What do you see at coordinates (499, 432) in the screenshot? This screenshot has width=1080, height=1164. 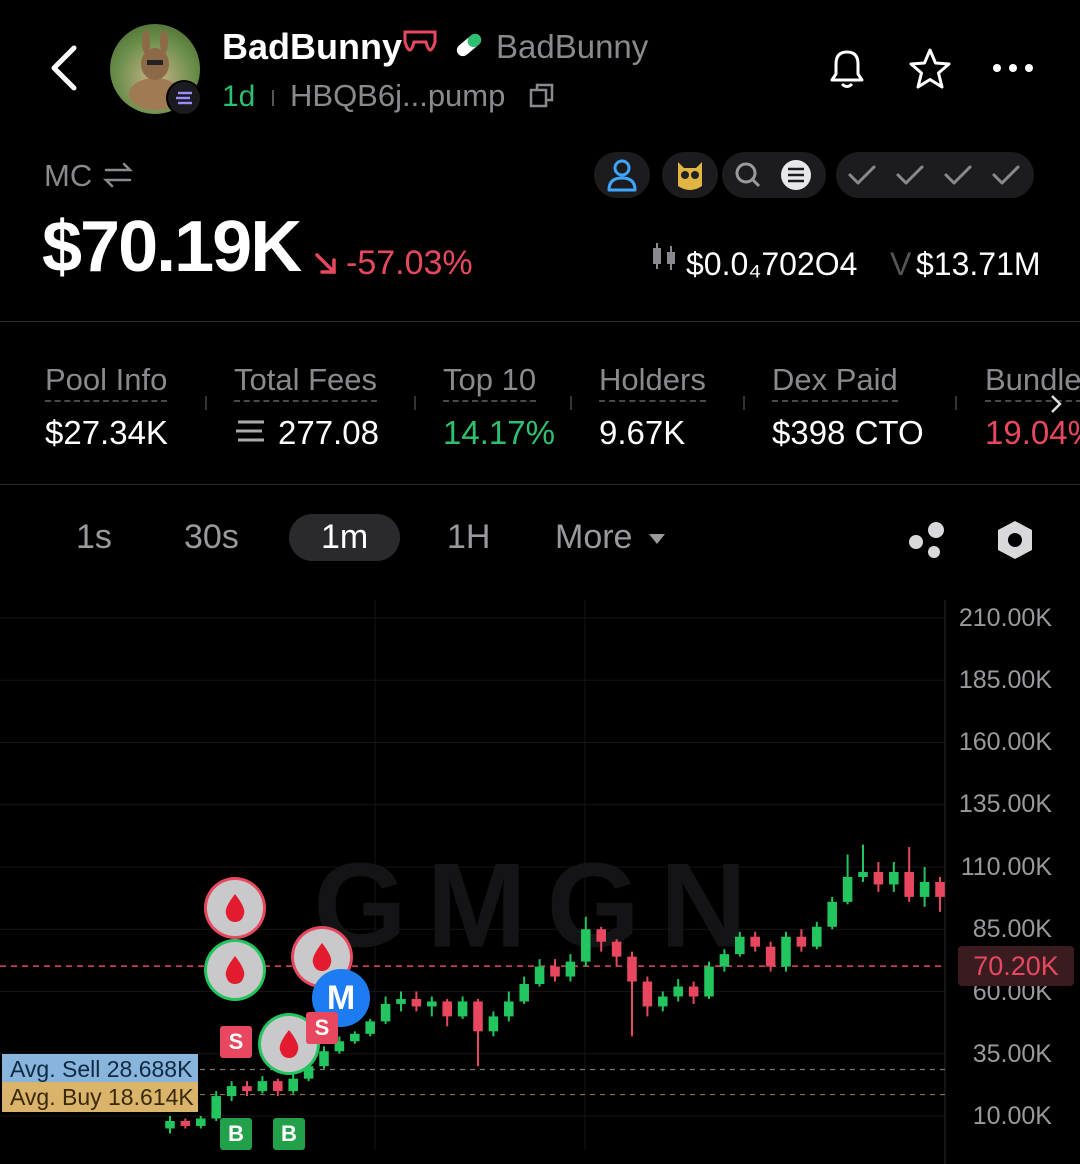 I see `stat-value-top-10: 14.17%` at bounding box center [499, 432].